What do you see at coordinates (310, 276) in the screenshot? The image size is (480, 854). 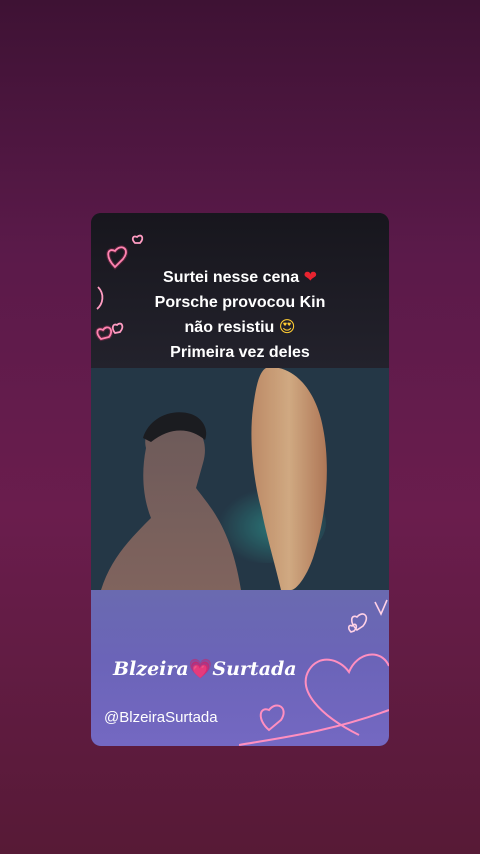 I see `red-heart-emoji: ❤` at bounding box center [310, 276].